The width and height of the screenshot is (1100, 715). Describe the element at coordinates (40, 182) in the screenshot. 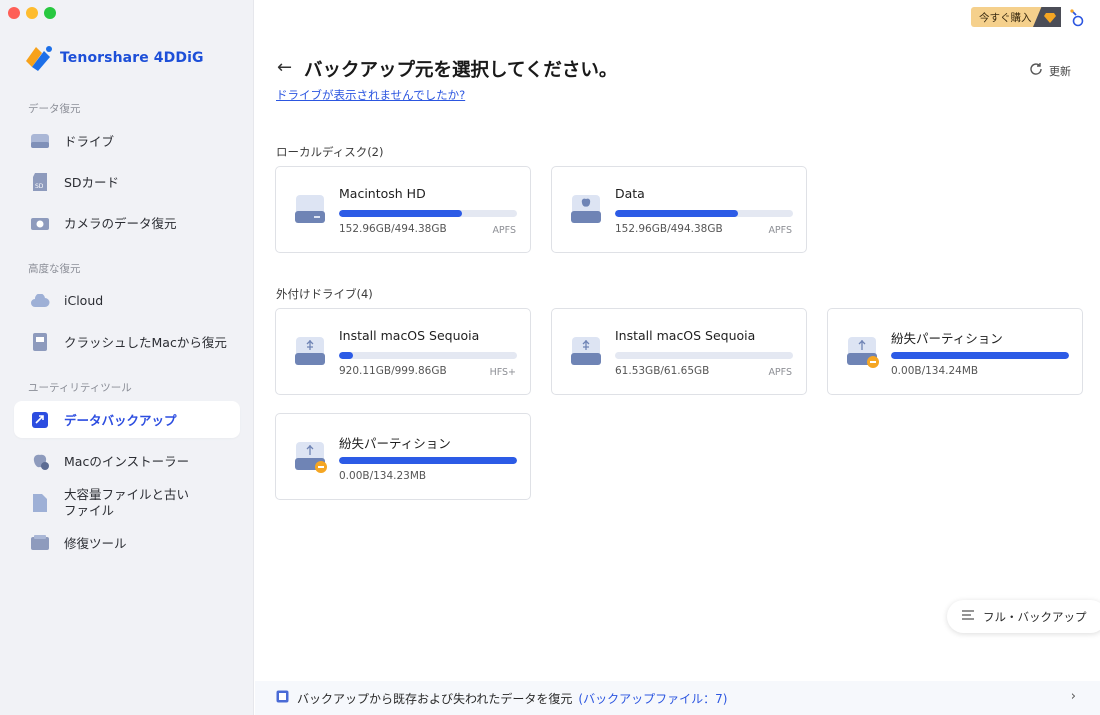

I see `sd-card-icon: SD` at that location.